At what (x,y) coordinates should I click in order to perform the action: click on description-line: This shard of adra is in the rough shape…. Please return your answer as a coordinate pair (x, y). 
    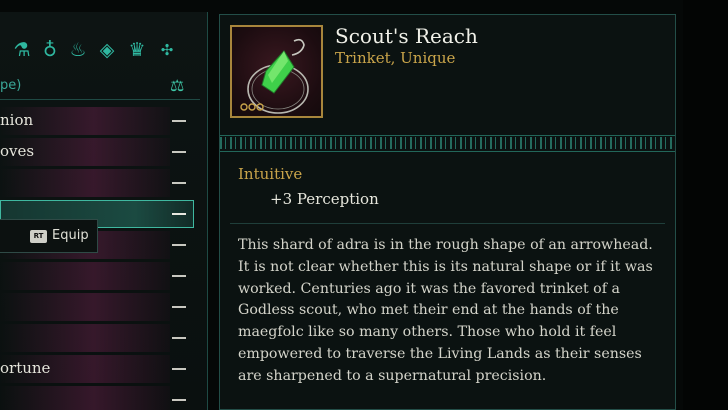
    Looking at the image, I should click on (445, 245).